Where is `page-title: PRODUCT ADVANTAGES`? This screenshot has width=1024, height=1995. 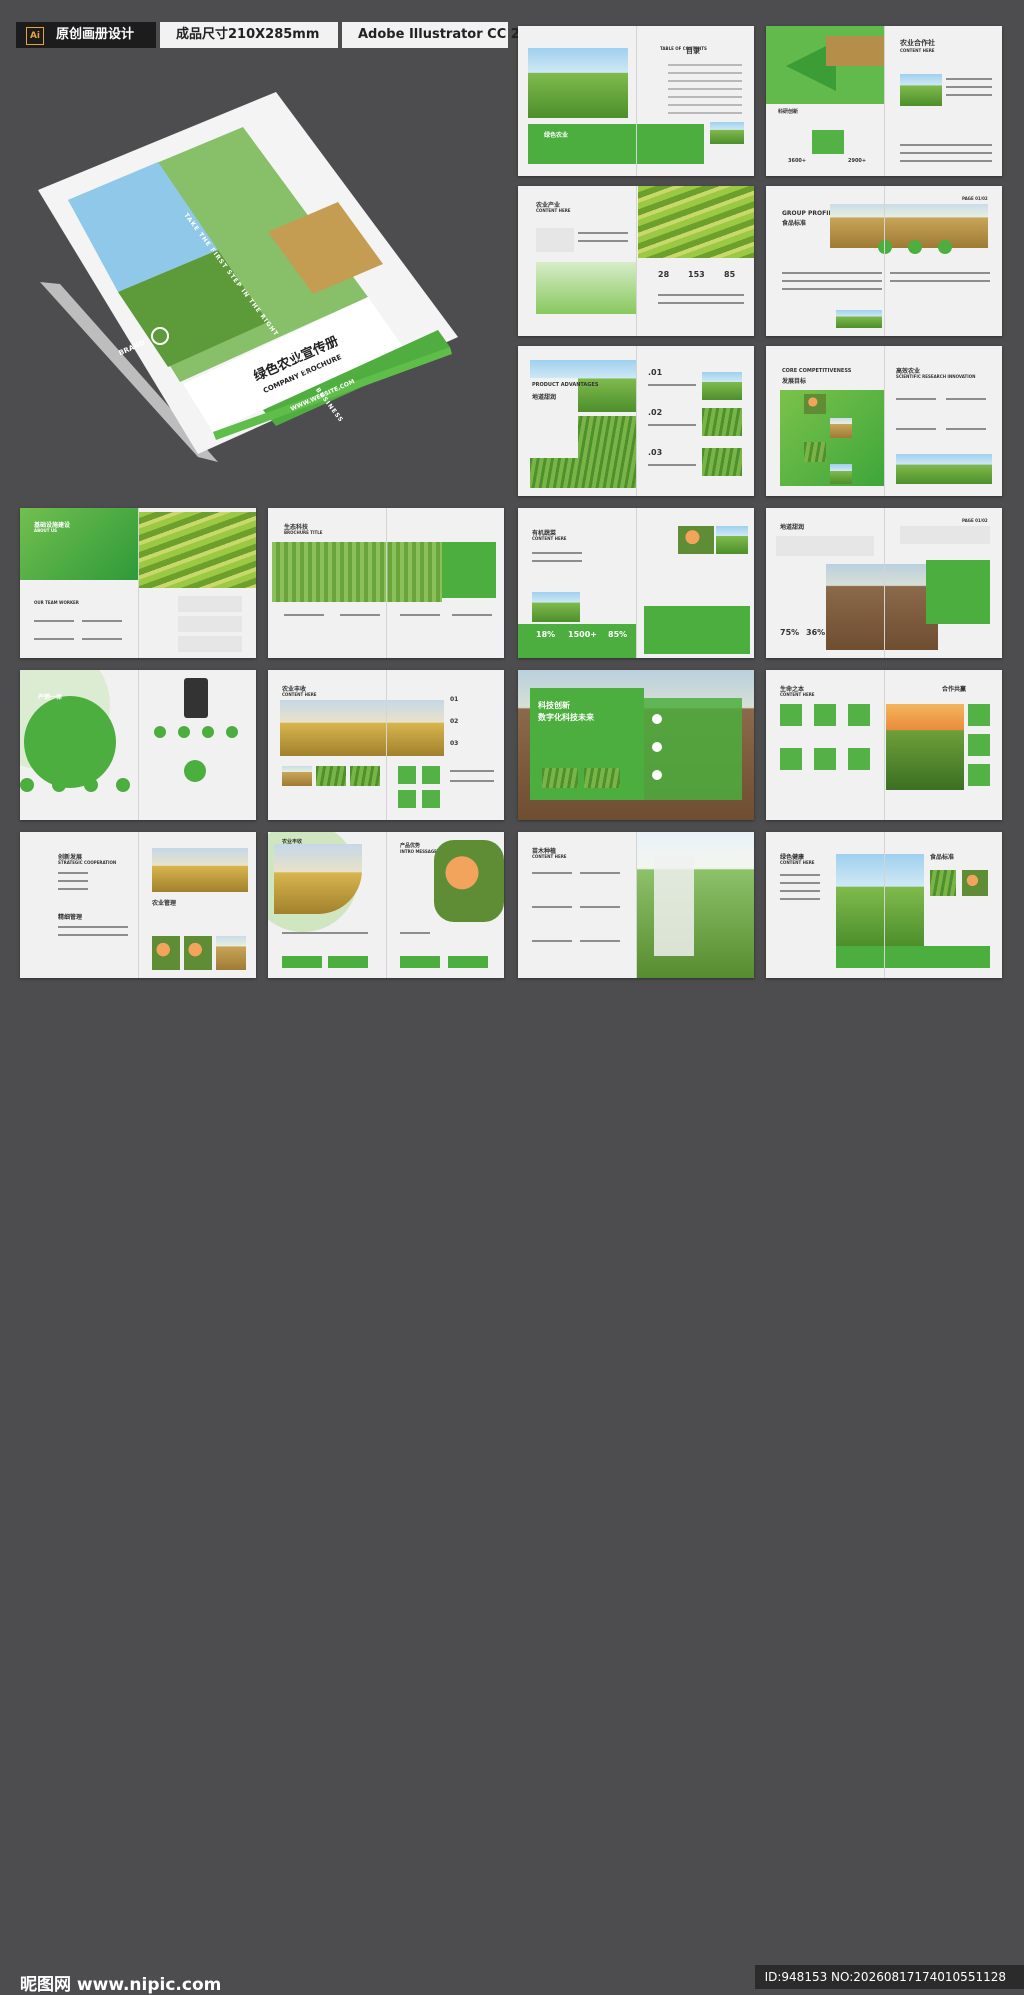
page-title: PRODUCT ADVANTAGES is located at coordinates (565, 385).